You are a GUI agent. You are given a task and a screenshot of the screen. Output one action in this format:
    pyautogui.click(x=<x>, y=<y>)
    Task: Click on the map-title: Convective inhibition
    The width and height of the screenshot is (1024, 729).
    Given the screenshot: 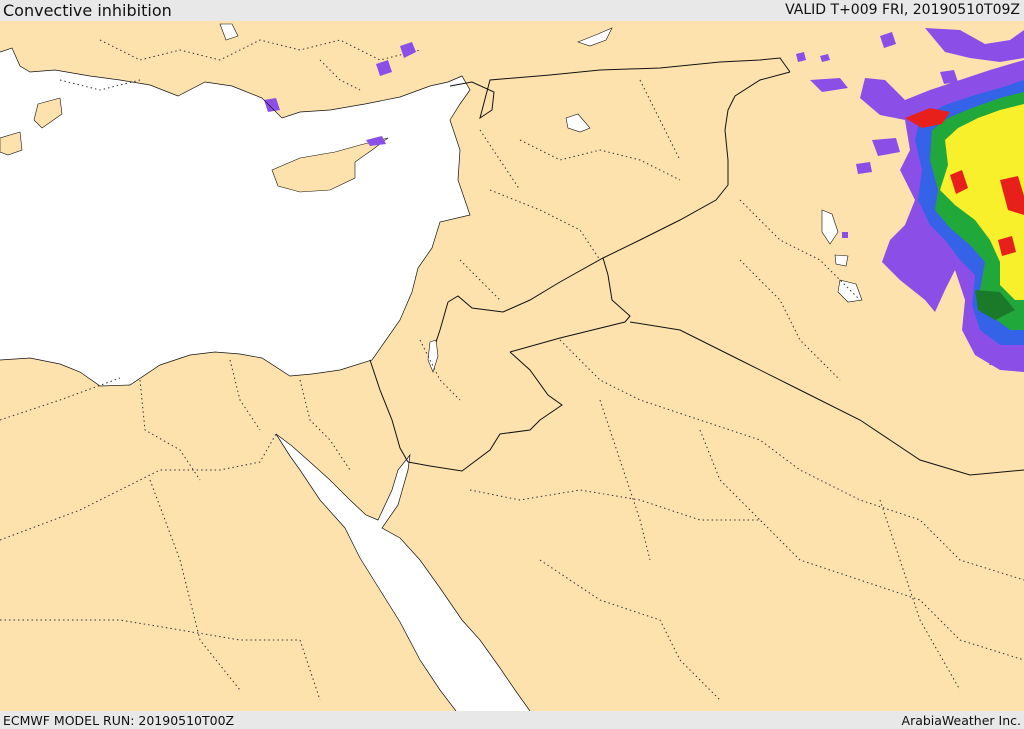 What is the action you would take?
    pyautogui.click(x=87, y=10)
    